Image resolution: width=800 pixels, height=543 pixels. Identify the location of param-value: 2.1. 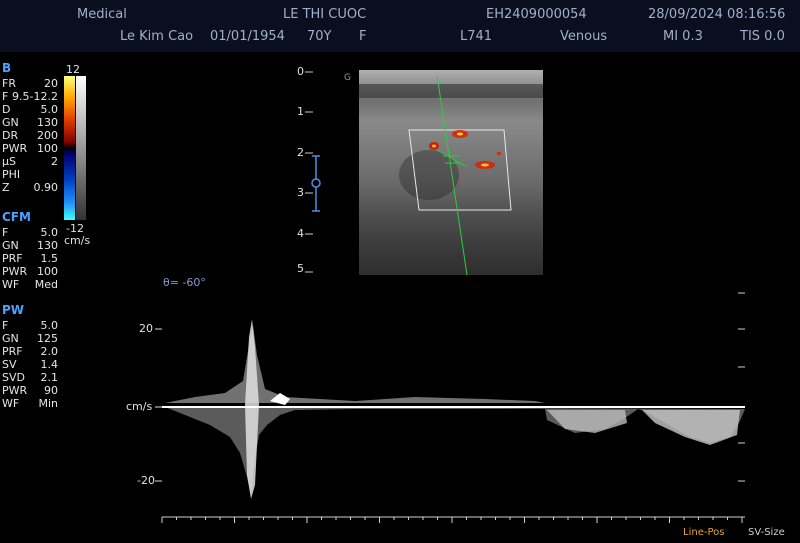
(49, 377).